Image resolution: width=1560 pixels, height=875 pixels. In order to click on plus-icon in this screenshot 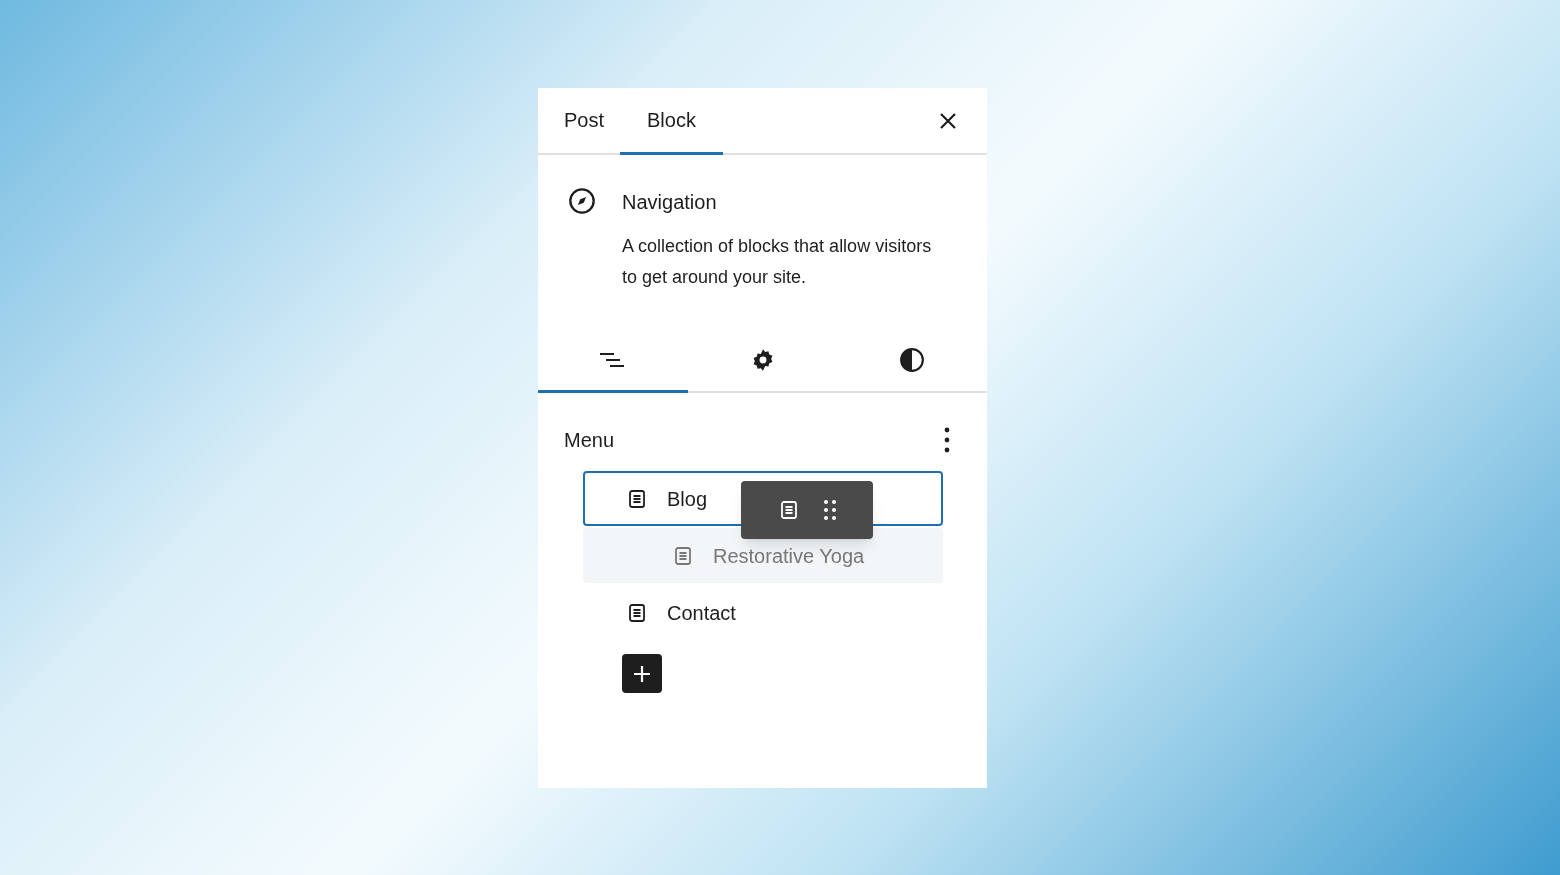, I will do `click(642, 673)`.